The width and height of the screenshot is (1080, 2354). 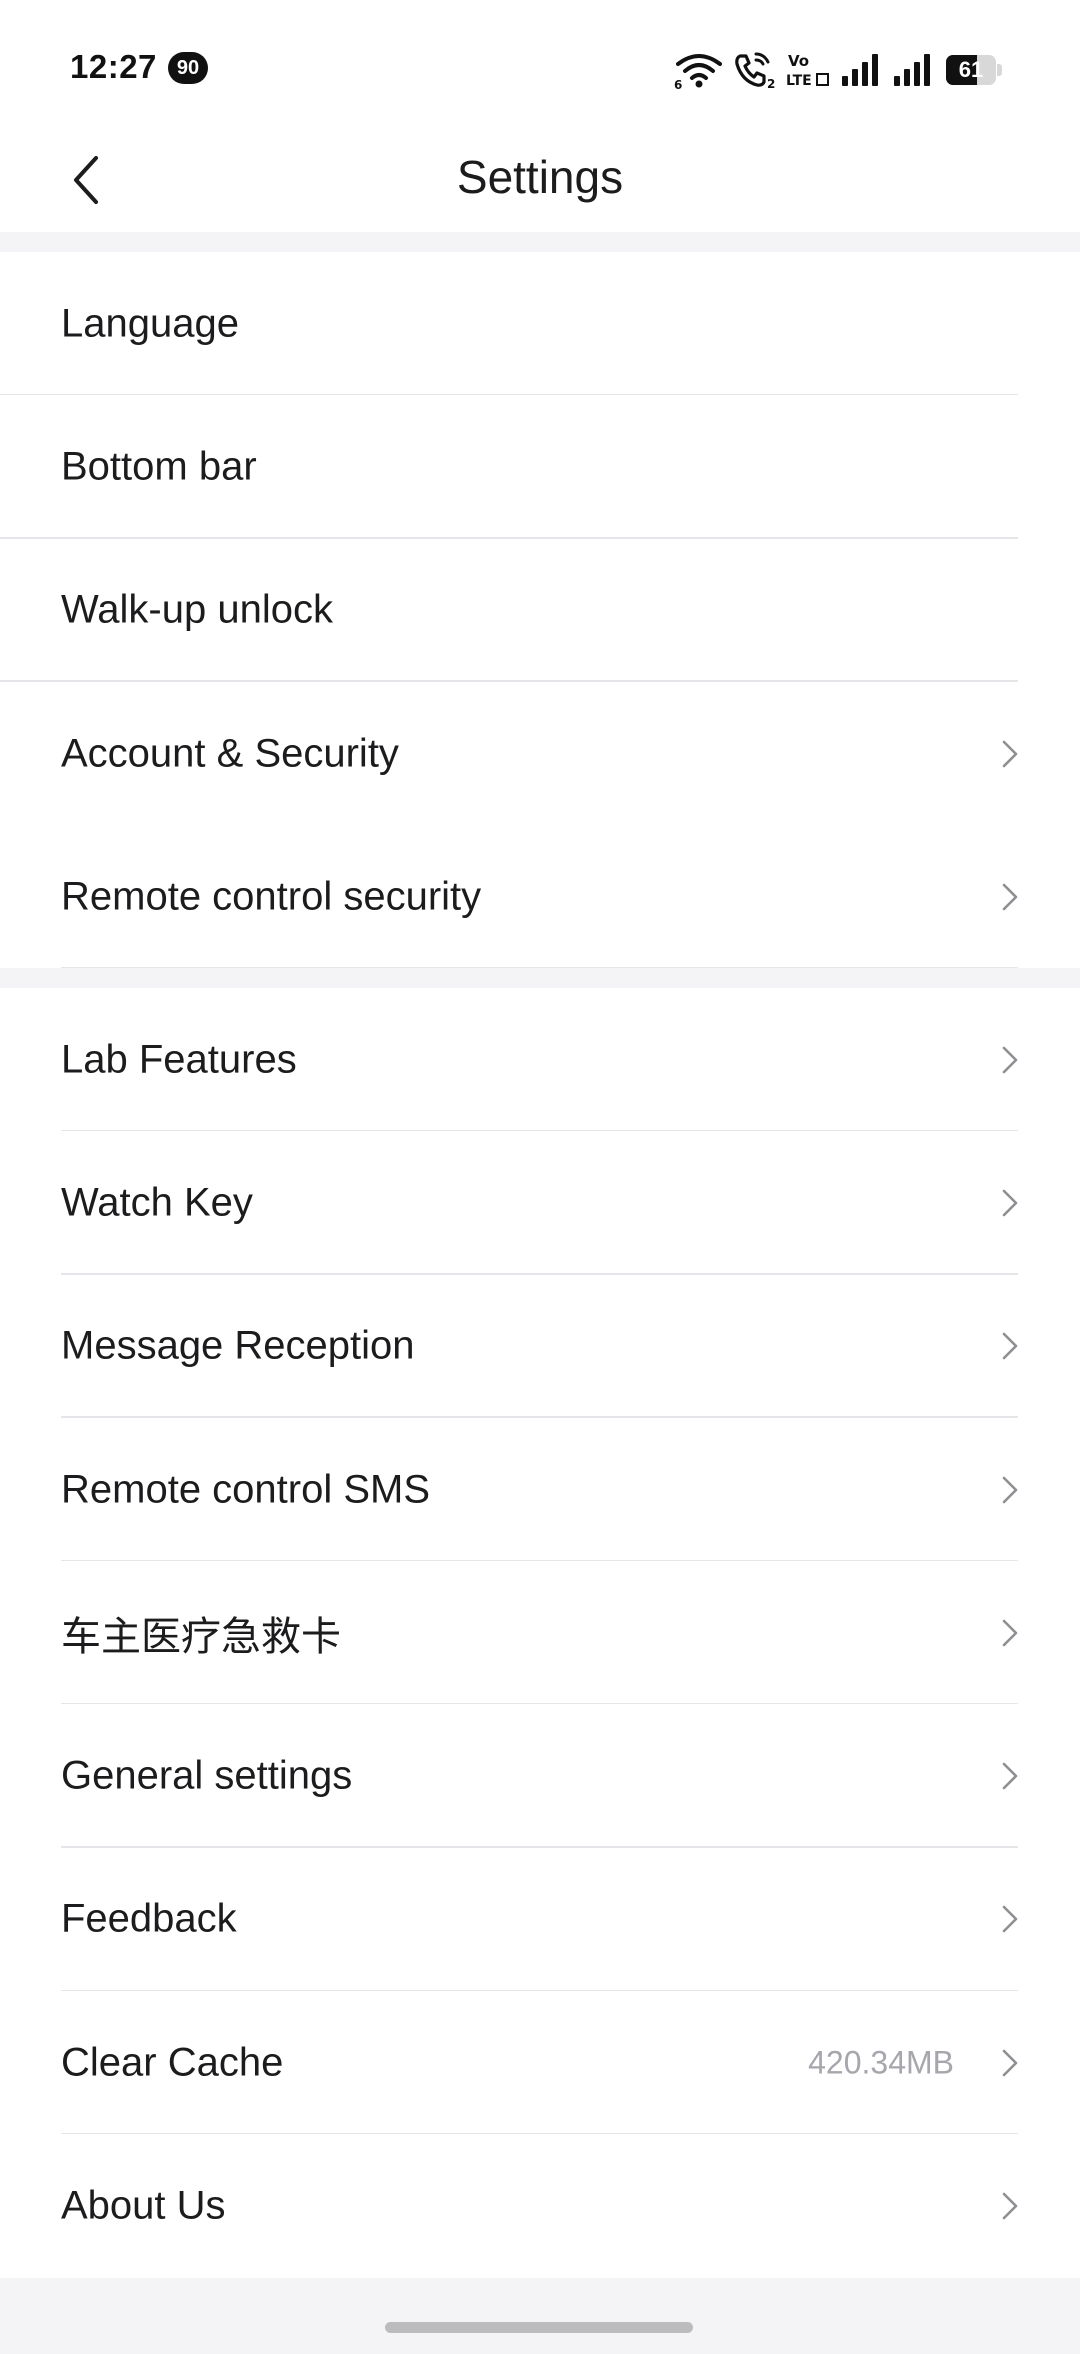 What do you see at coordinates (540, 753) in the screenshot?
I see `settings-row-account-security: Account & Security` at bounding box center [540, 753].